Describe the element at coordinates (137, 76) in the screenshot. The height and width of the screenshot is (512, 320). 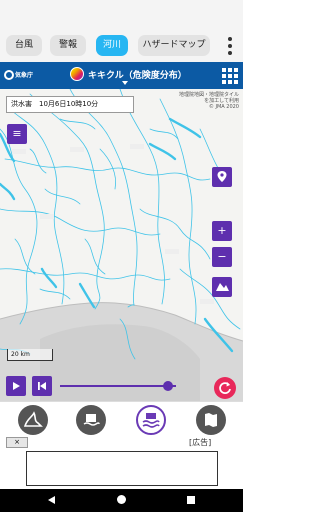
I see `layer-title: キキクル（危険度分布）` at that location.